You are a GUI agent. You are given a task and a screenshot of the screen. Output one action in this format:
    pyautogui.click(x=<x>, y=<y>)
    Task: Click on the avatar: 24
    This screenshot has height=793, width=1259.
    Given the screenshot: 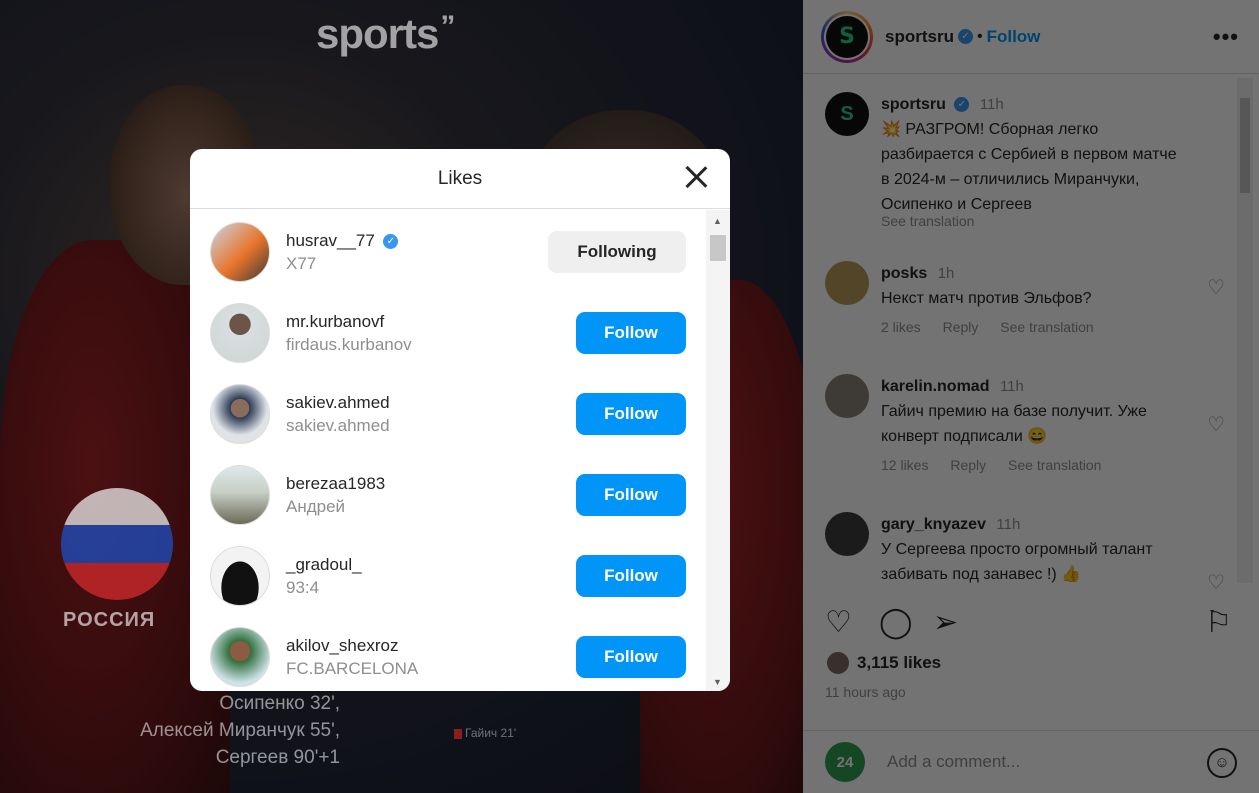 What is the action you would take?
    pyautogui.click(x=845, y=762)
    